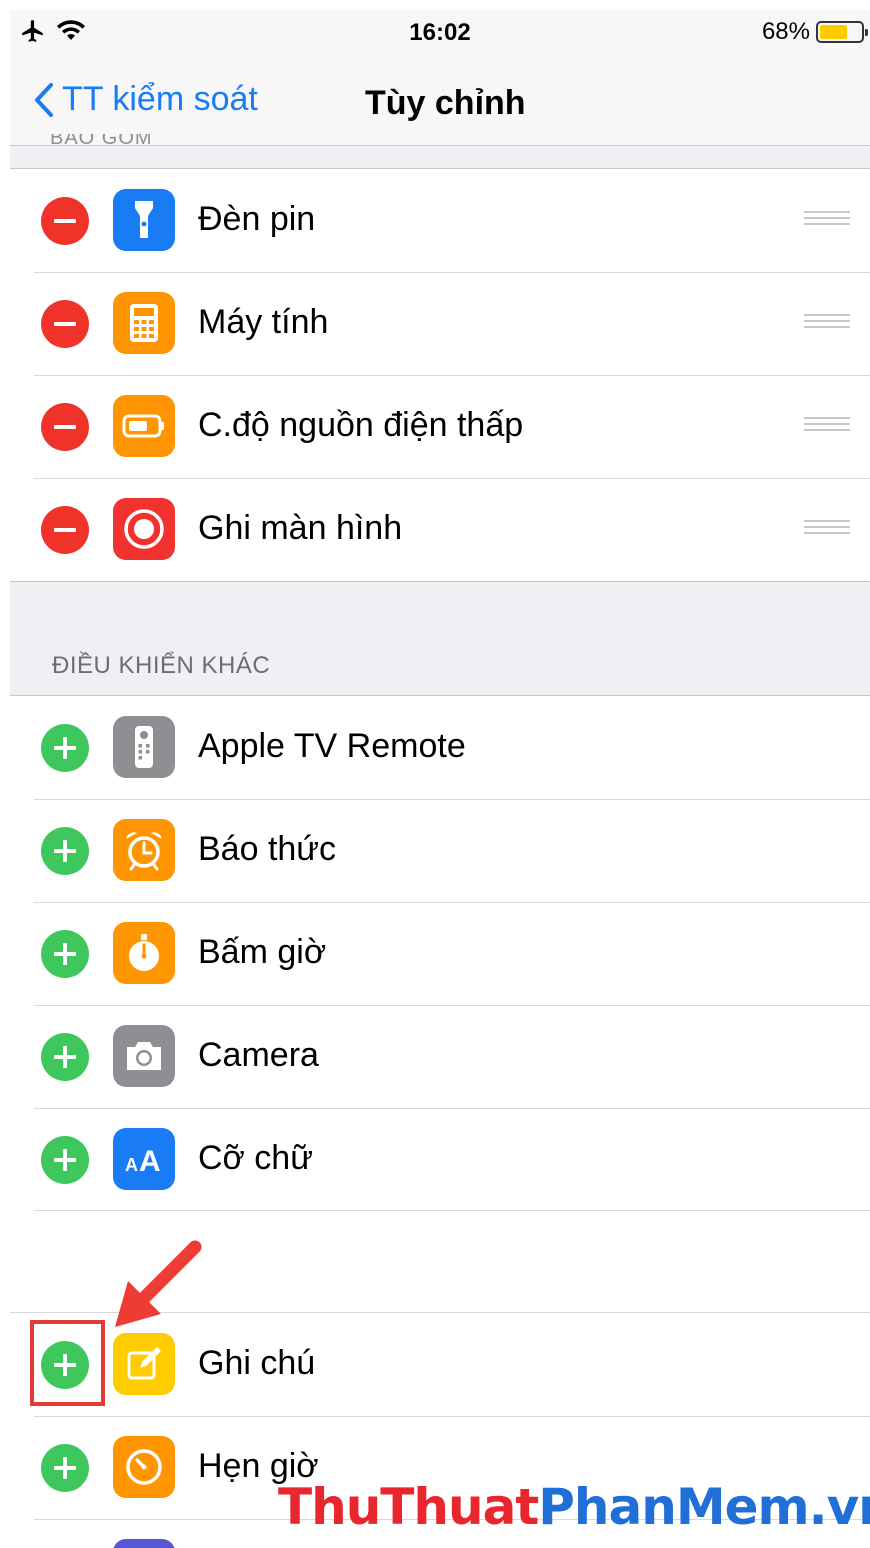 Image resolution: width=870 pixels, height=1548 pixels. Describe the element at coordinates (440, 1159) in the screenshot. I see `list-item: AA Cỡ chữ` at that location.